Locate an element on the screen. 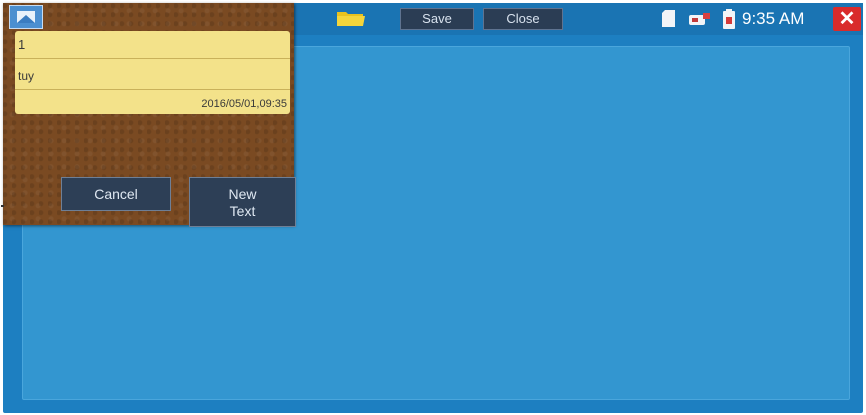 The image size is (866, 415). new-text-label-line2: Text is located at coordinates (242, 211).